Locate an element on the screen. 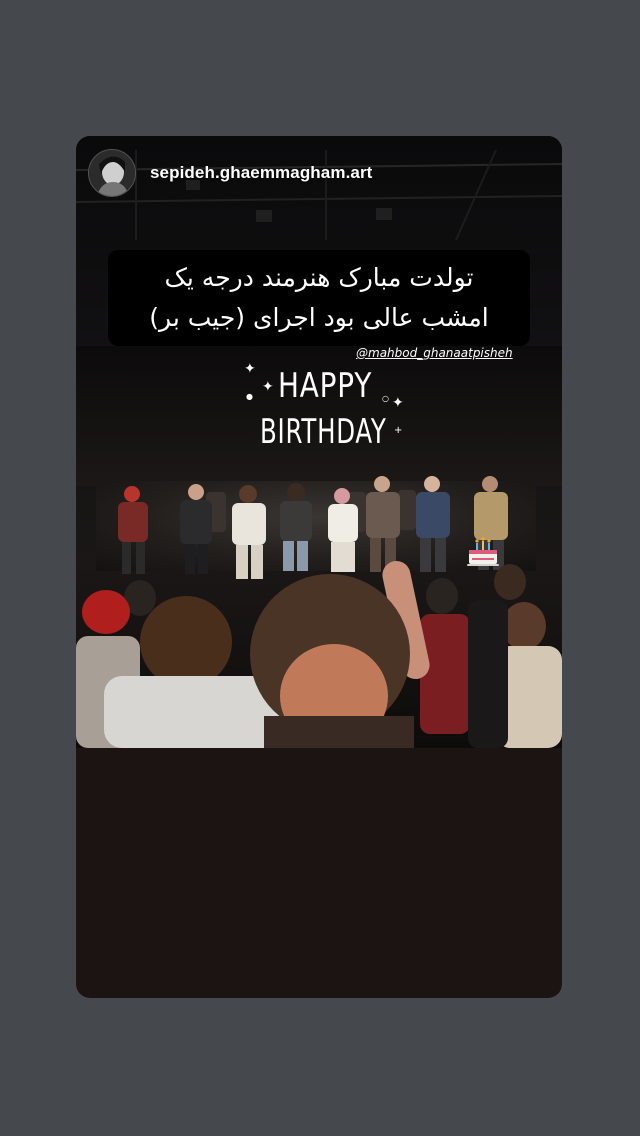  story-username: sepideh.ghaemmagham.art is located at coordinates (261, 173).